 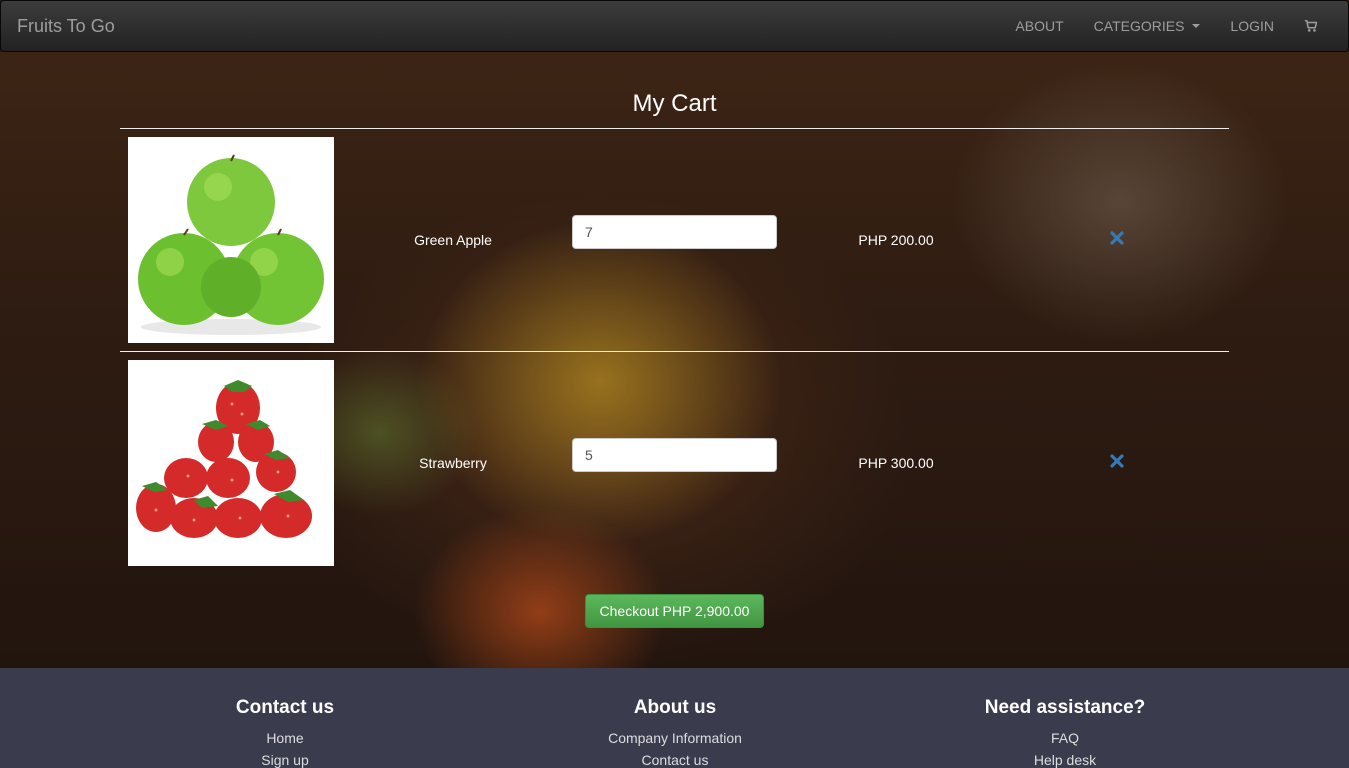 I want to click on nav-login-link: LOGIN, so click(x=1252, y=26).